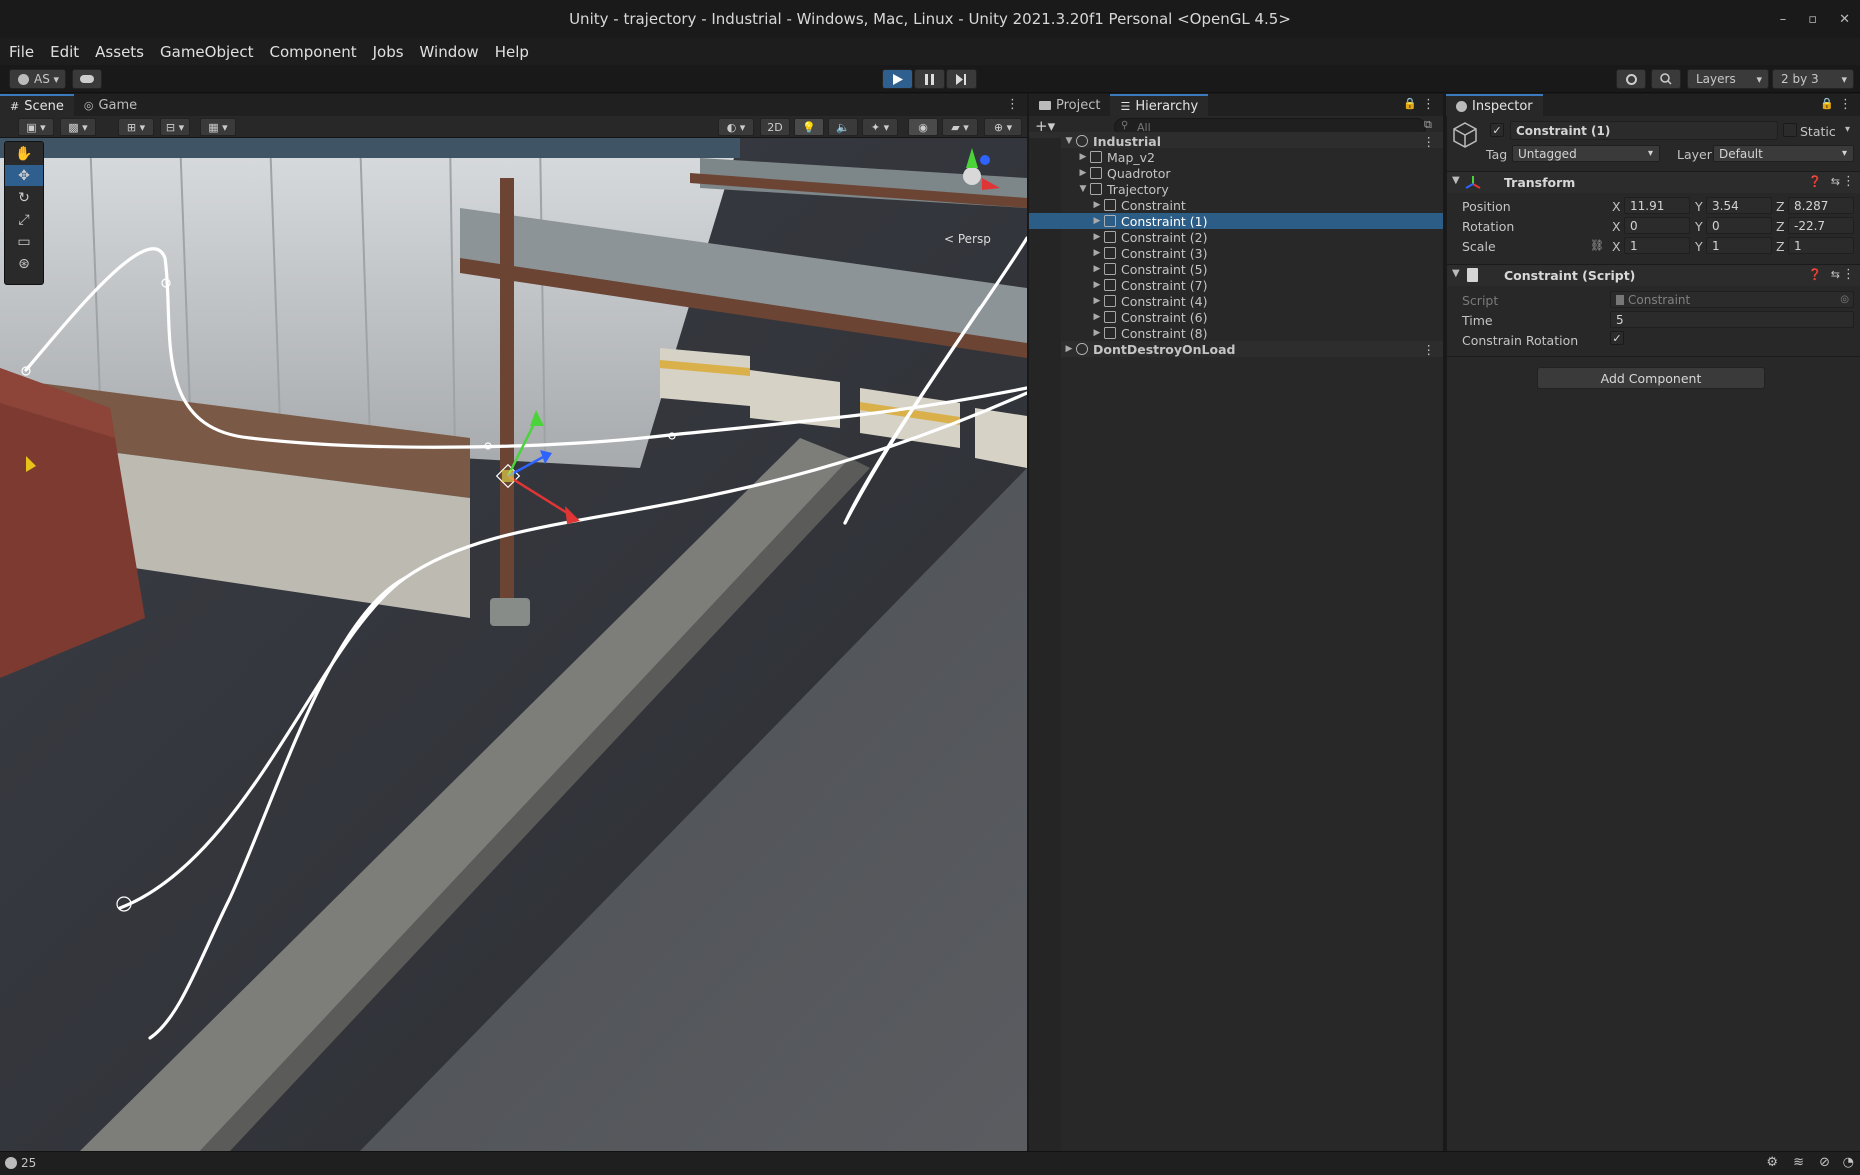  Describe the element at coordinates (1739, 205) in the screenshot. I see `position-y-field: 3.54` at that location.